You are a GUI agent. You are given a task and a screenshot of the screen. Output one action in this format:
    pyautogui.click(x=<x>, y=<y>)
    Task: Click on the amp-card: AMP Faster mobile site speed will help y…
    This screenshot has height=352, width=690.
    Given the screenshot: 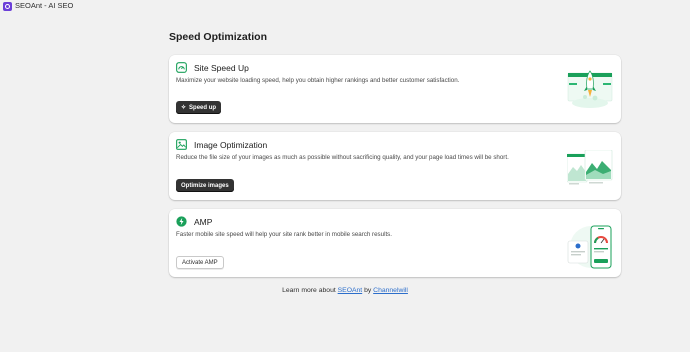 What is the action you would take?
    pyautogui.click(x=395, y=243)
    